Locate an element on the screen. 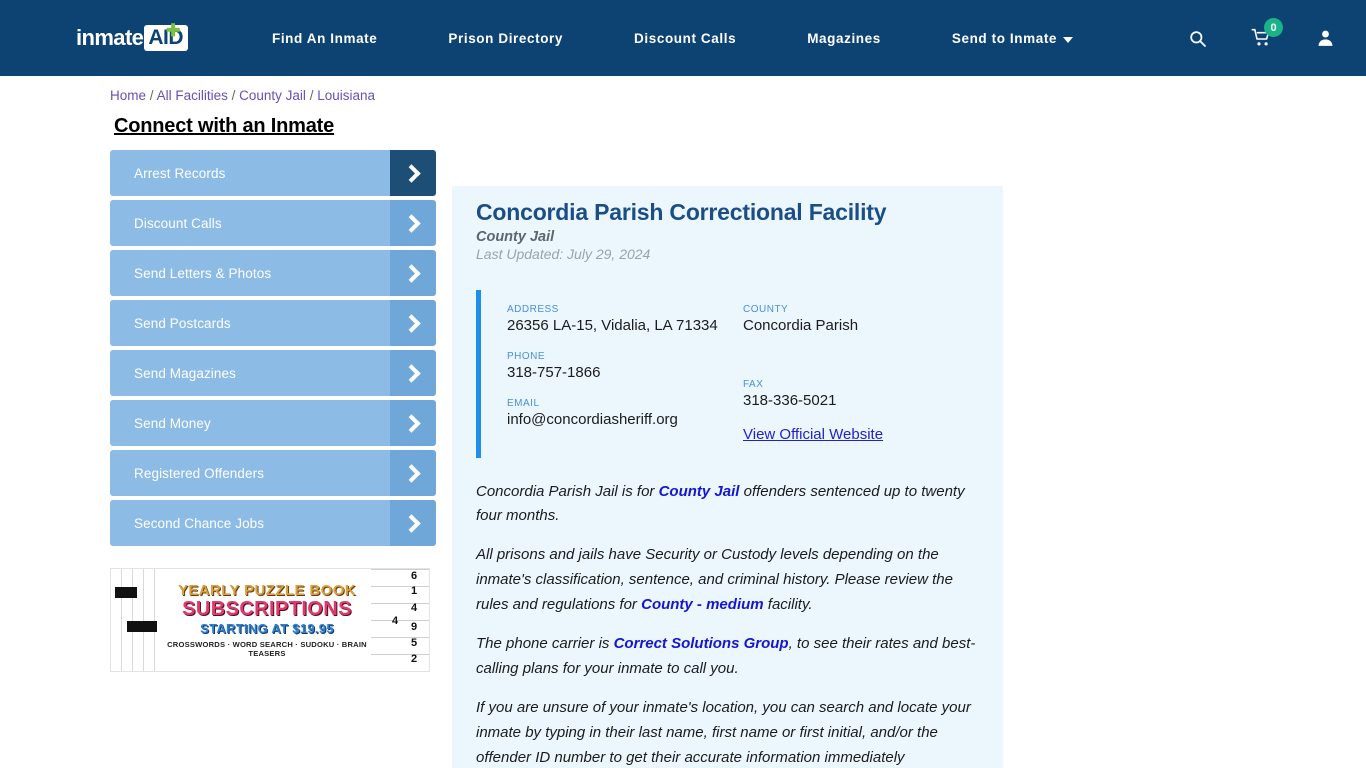  ad-line-2: SUBSCRIPTIONS is located at coordinates (267, 609).